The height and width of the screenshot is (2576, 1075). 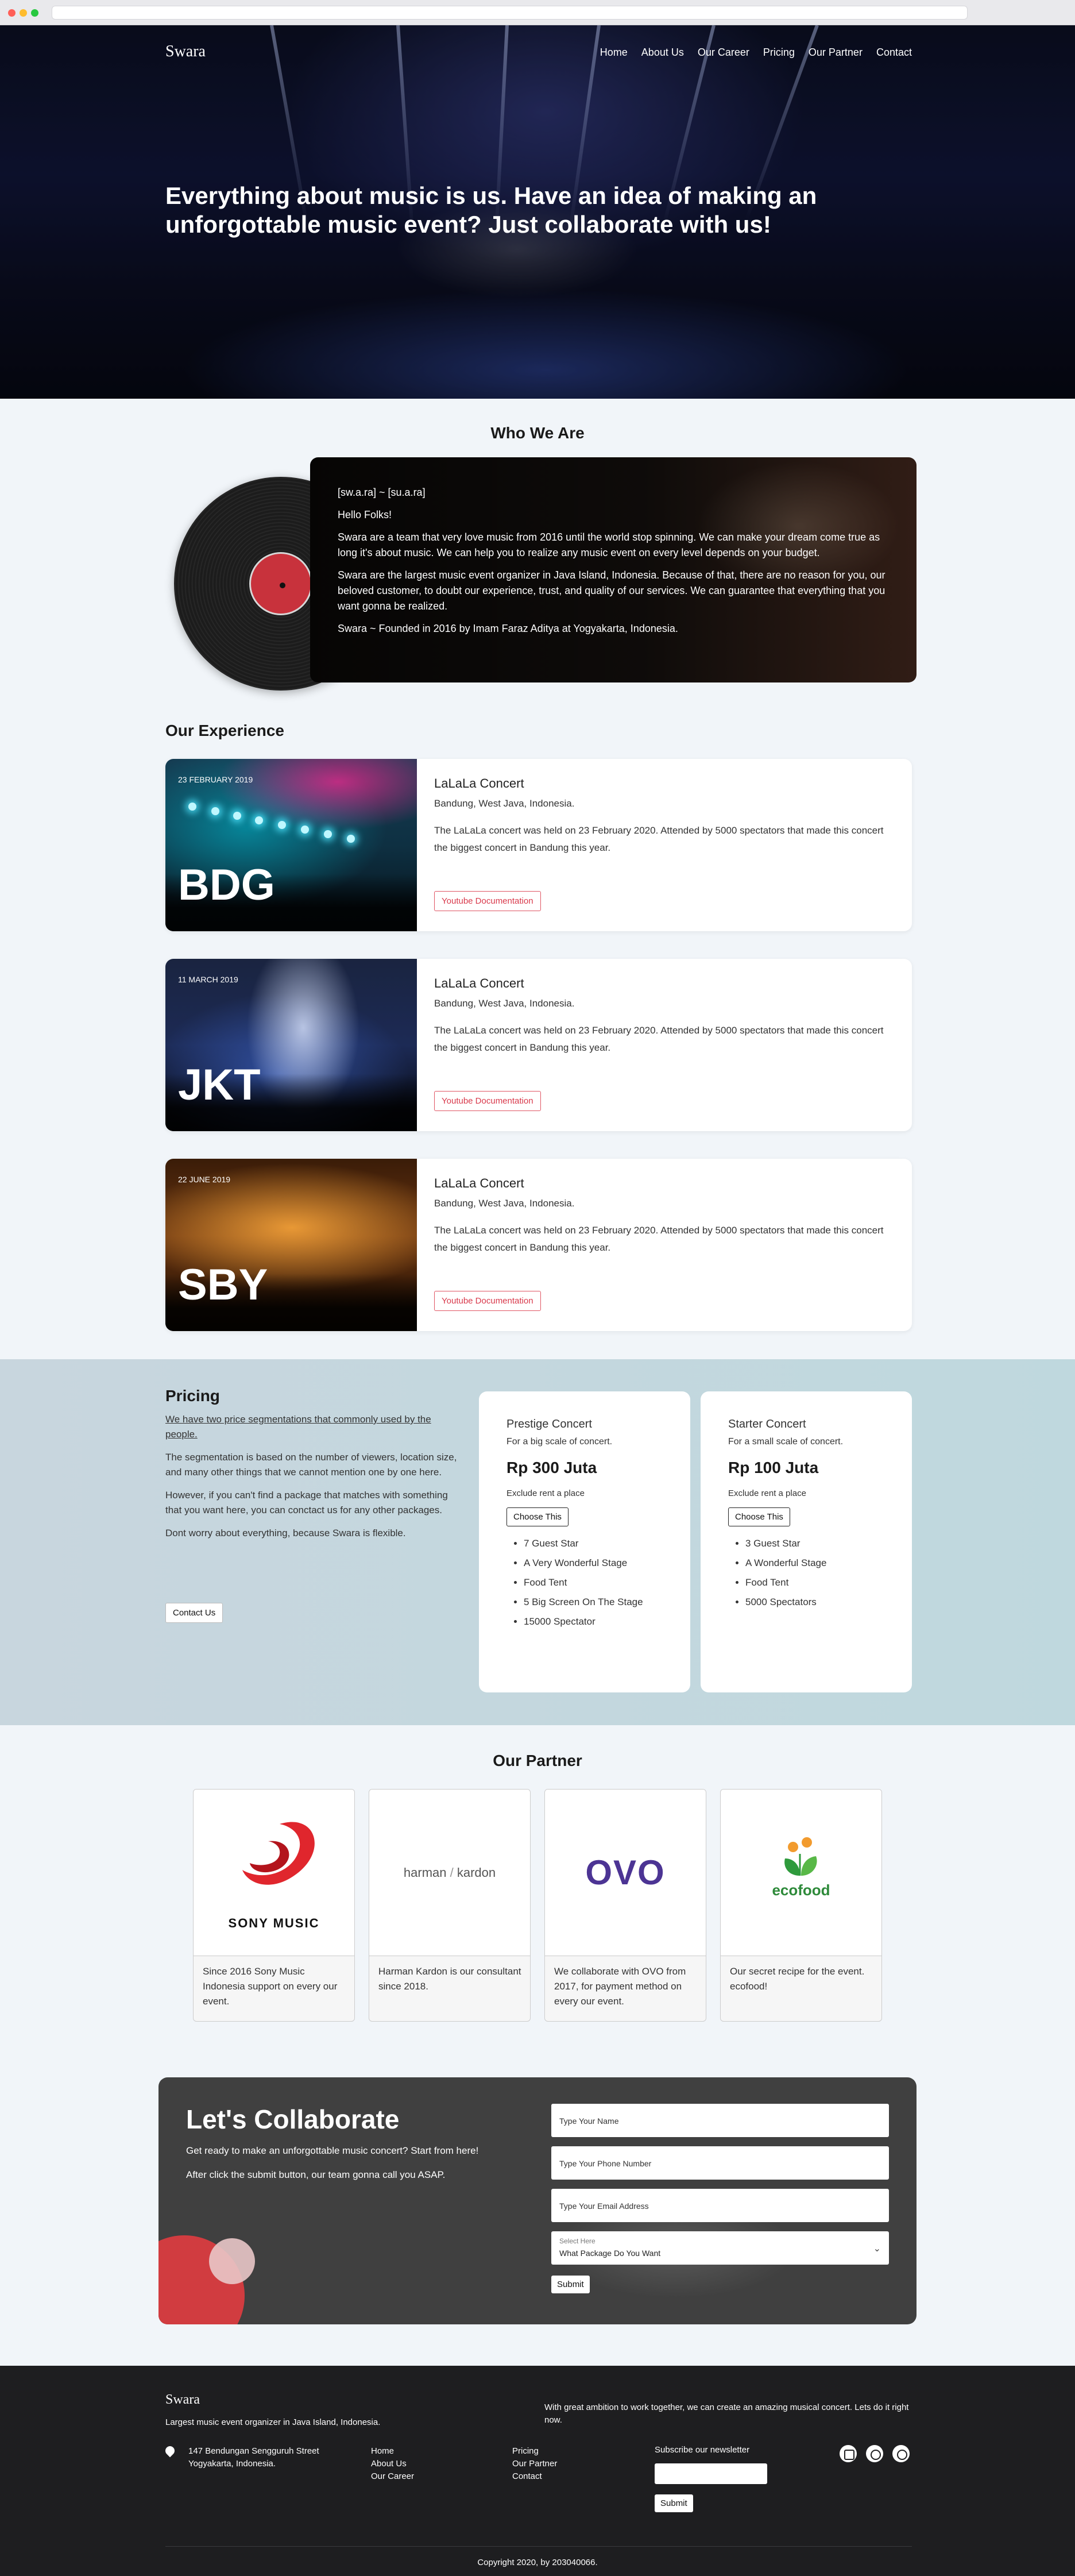 I want to click on phone-field: Type Your Phone Number, so click(x=720, y=2163).